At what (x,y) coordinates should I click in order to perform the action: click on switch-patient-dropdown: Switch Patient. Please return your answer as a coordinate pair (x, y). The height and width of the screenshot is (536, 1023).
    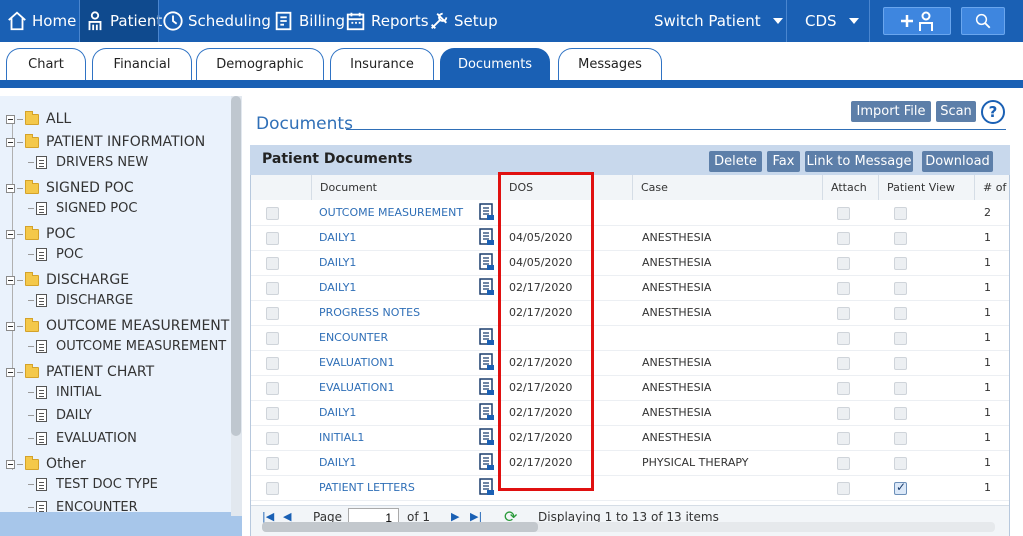
    Looking at the image, I should click on (718, 21).